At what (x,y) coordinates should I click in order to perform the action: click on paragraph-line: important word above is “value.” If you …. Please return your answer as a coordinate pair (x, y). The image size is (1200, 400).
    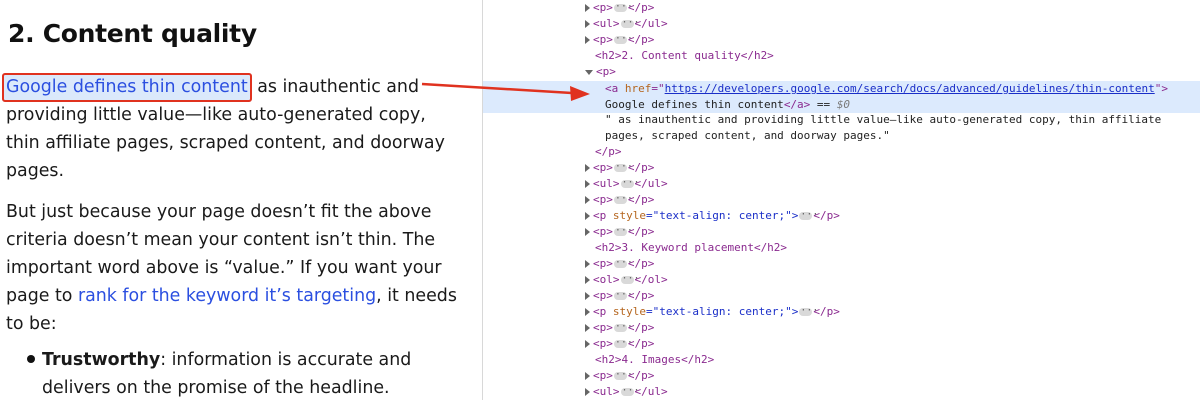
    Looking at the image, I should click on (224, 268).